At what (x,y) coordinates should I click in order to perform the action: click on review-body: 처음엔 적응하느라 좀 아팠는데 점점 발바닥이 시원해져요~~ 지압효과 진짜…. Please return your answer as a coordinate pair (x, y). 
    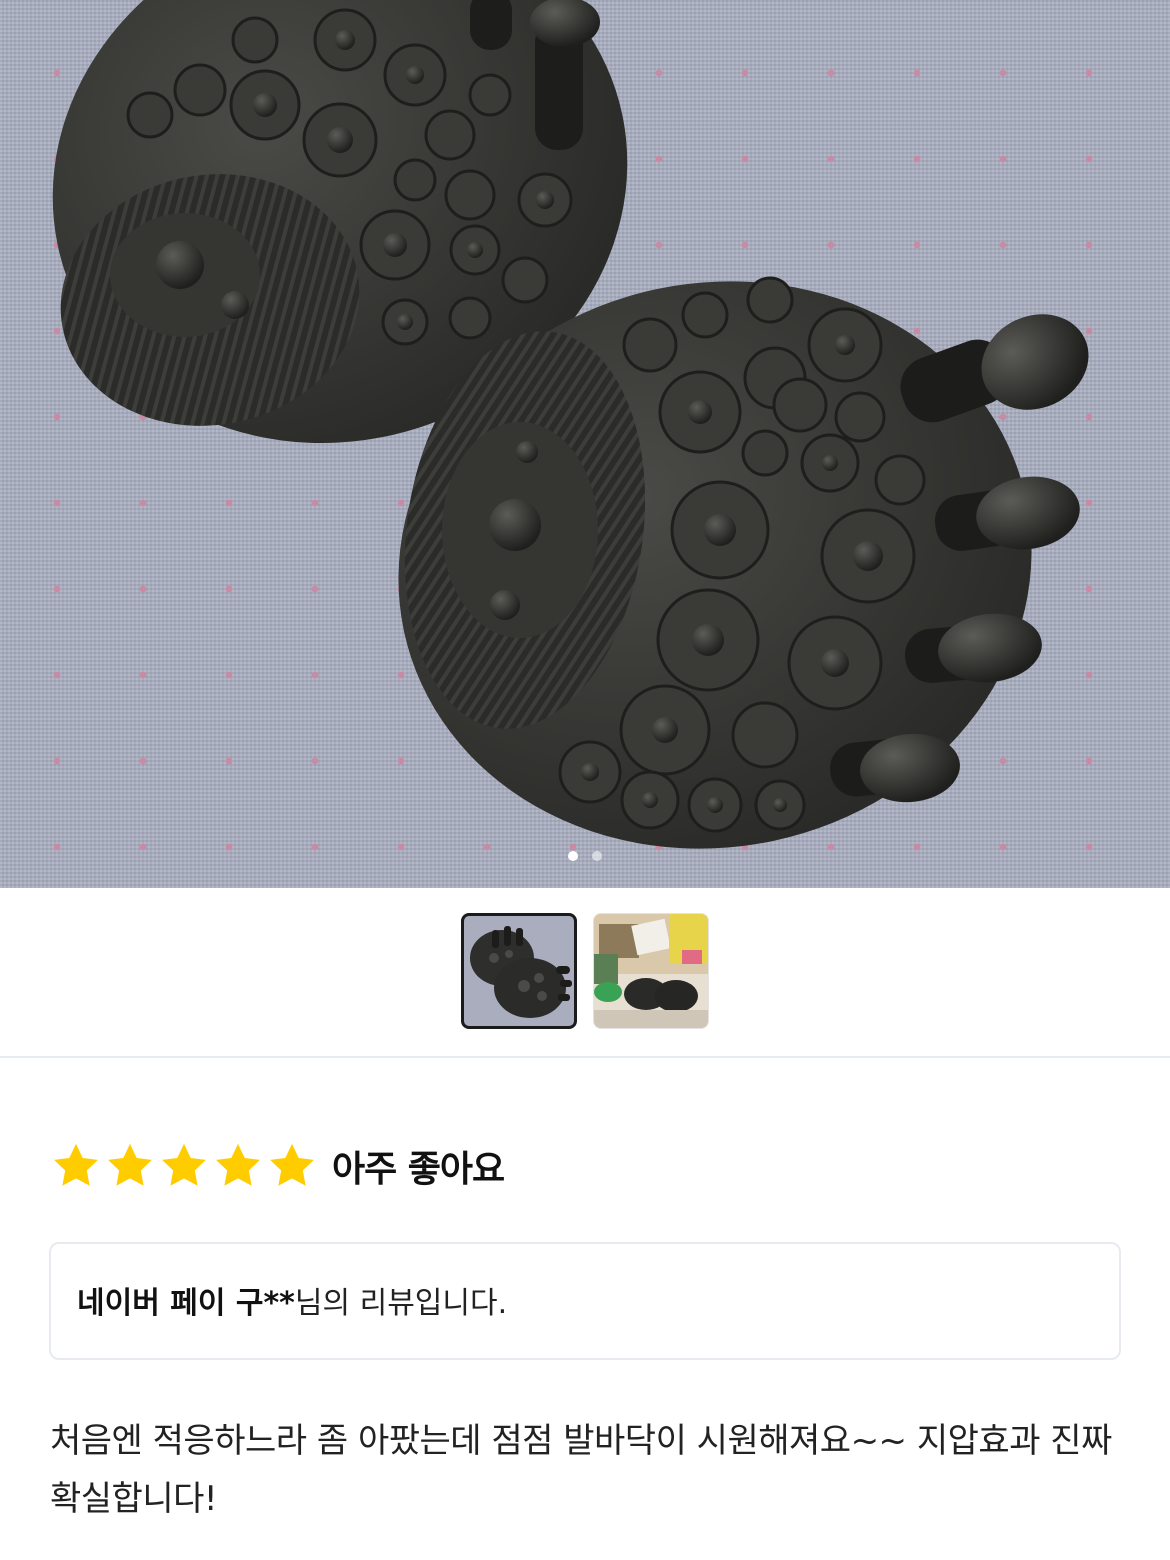
    Looking at the image, I should click on (581, 1470).